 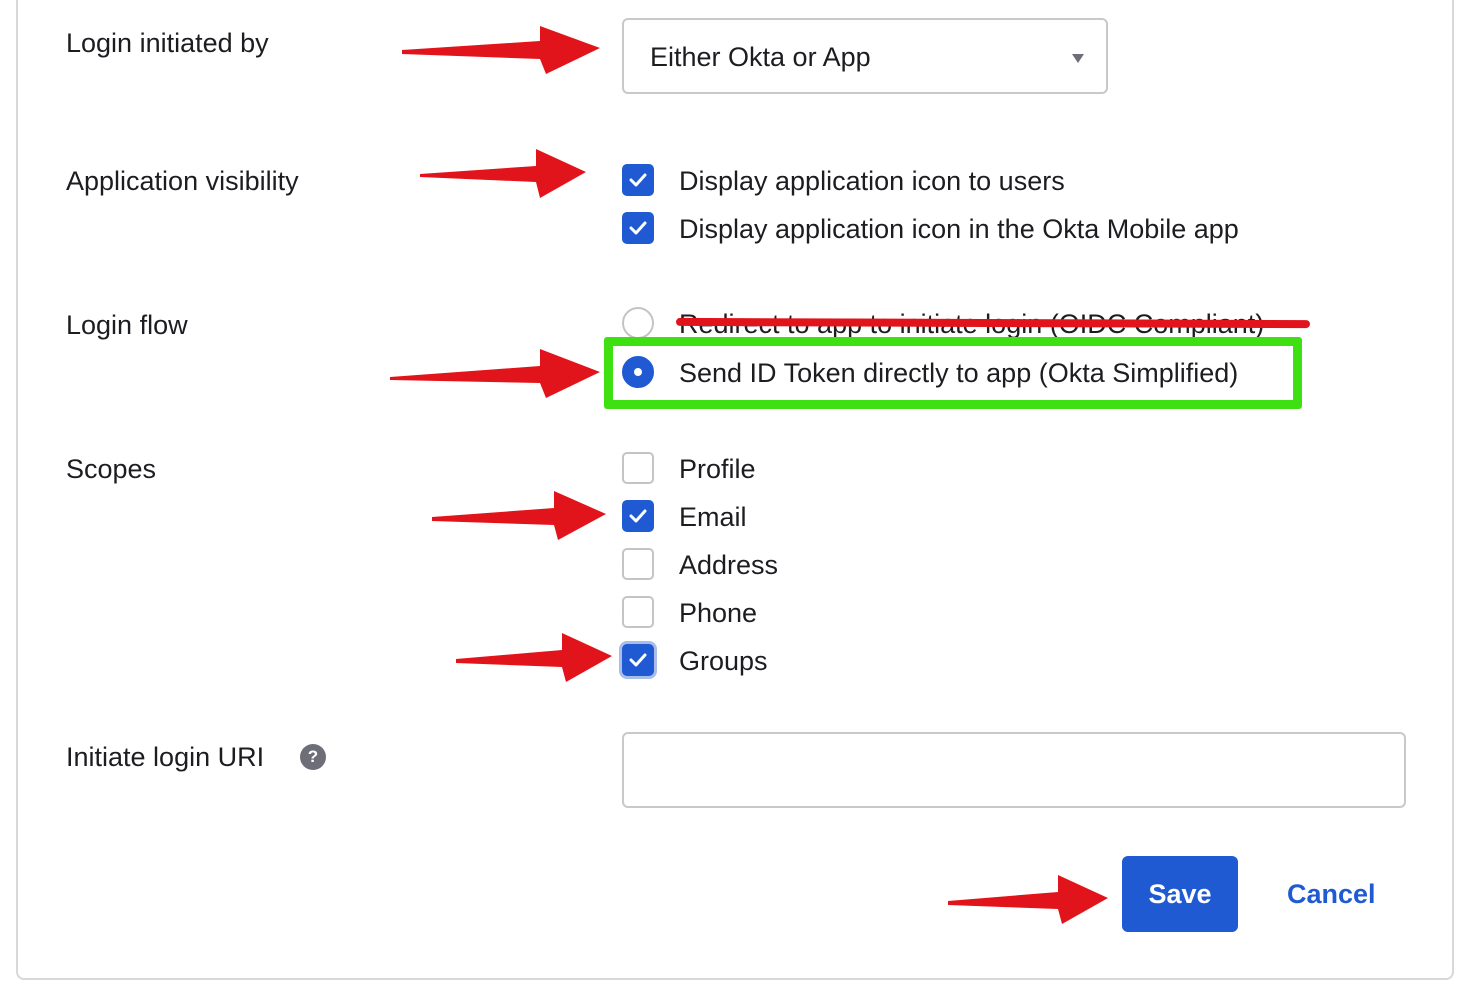 What do you see at coordinates (760, 57) in the screenshot?
I see `select-value: Either Okta or App` at bounding box center [760, 57].